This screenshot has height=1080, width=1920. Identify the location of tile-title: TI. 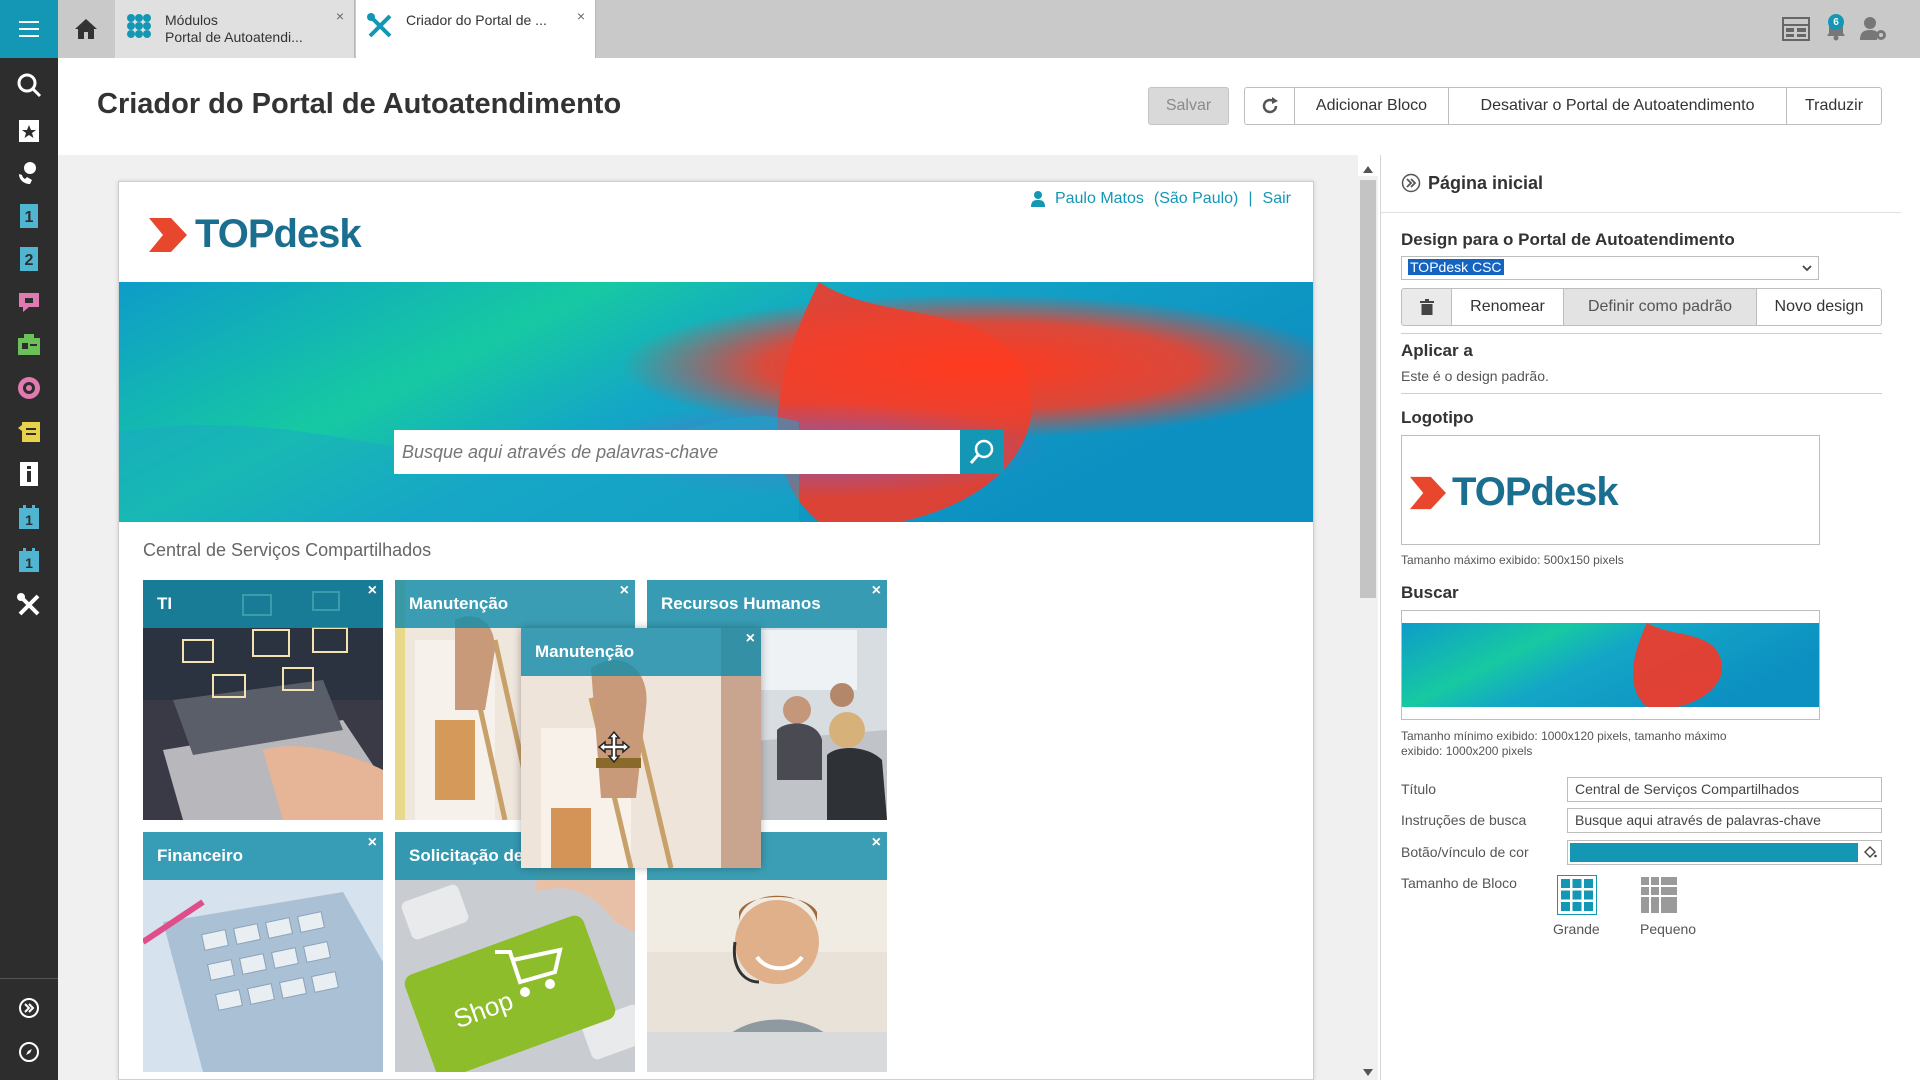
(263, 604).